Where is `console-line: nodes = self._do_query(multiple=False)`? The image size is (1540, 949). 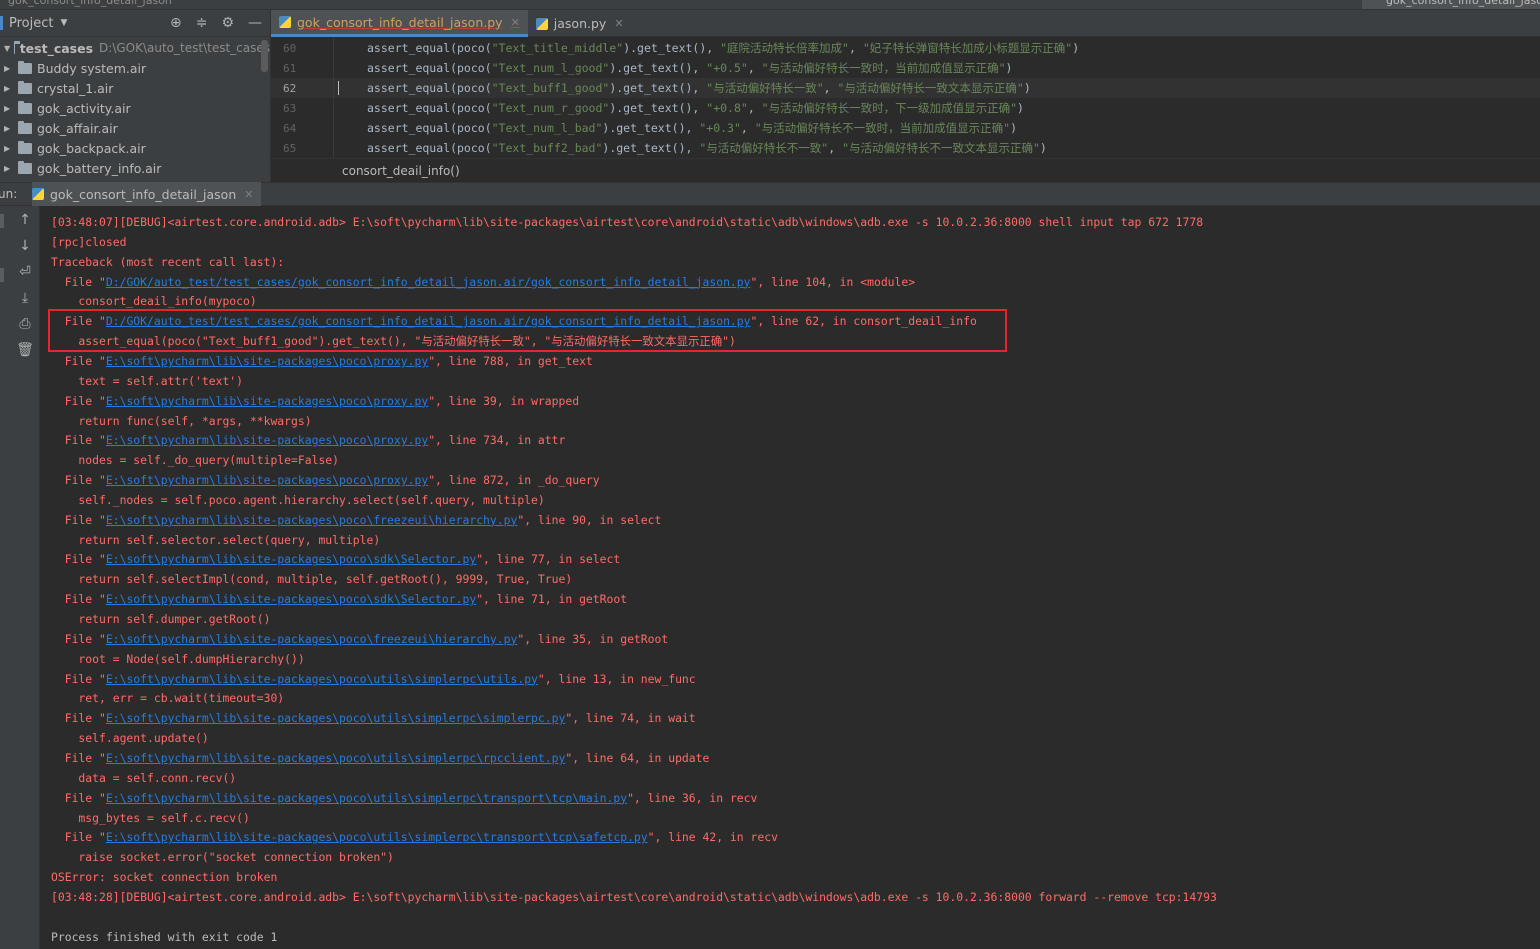
console-line: nodes = self._do_query(multiple=False) is located at coordinates (195, 460).